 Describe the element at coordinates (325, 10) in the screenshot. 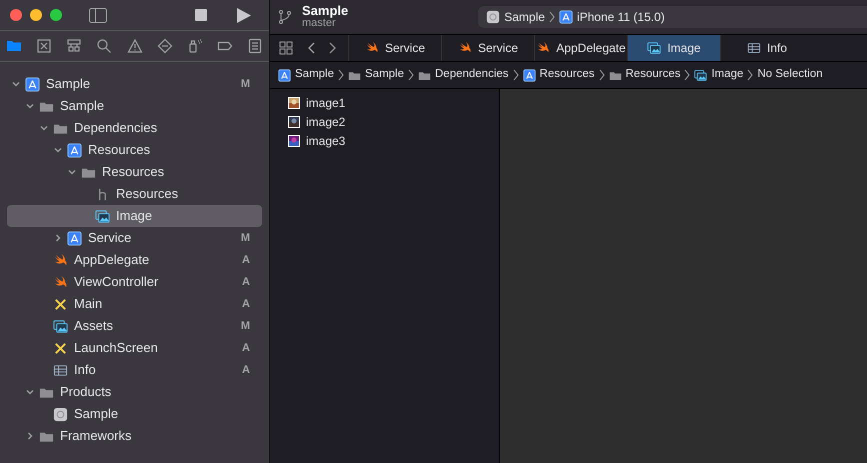

I see `project-title: Sample` at that location.